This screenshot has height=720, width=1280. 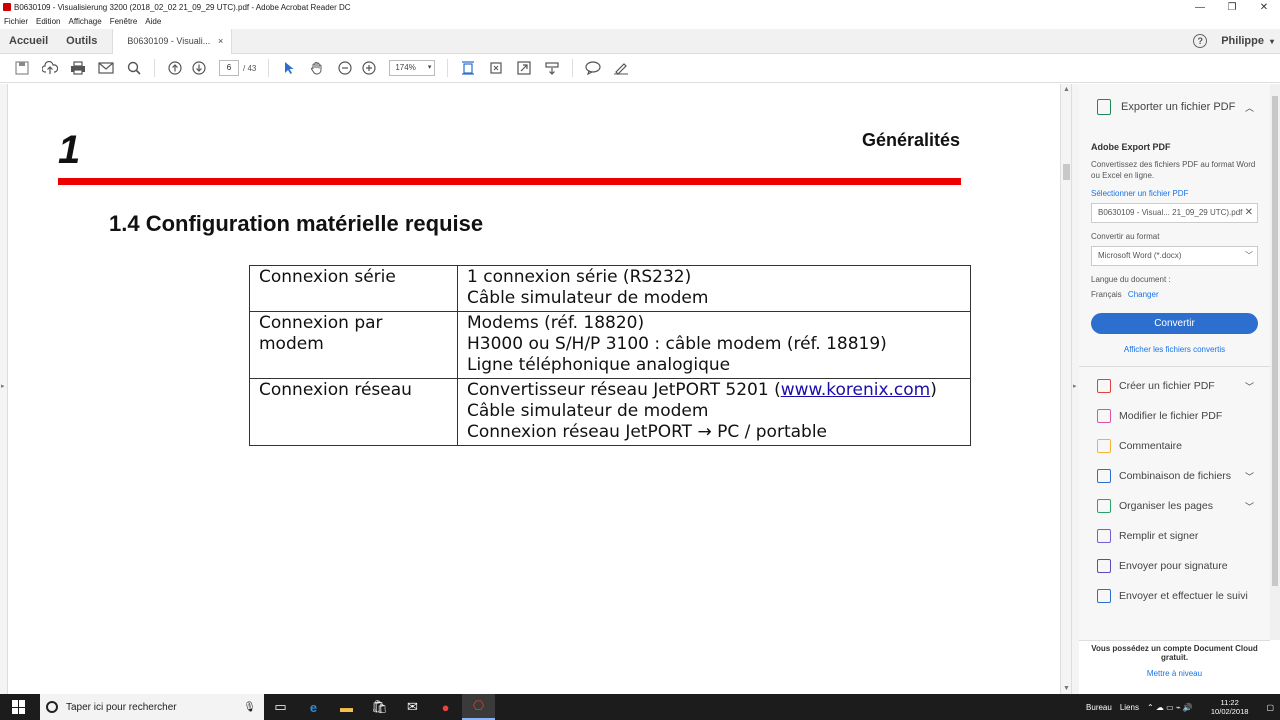 I want to click on comment-icon, so click(x=593, y=68).